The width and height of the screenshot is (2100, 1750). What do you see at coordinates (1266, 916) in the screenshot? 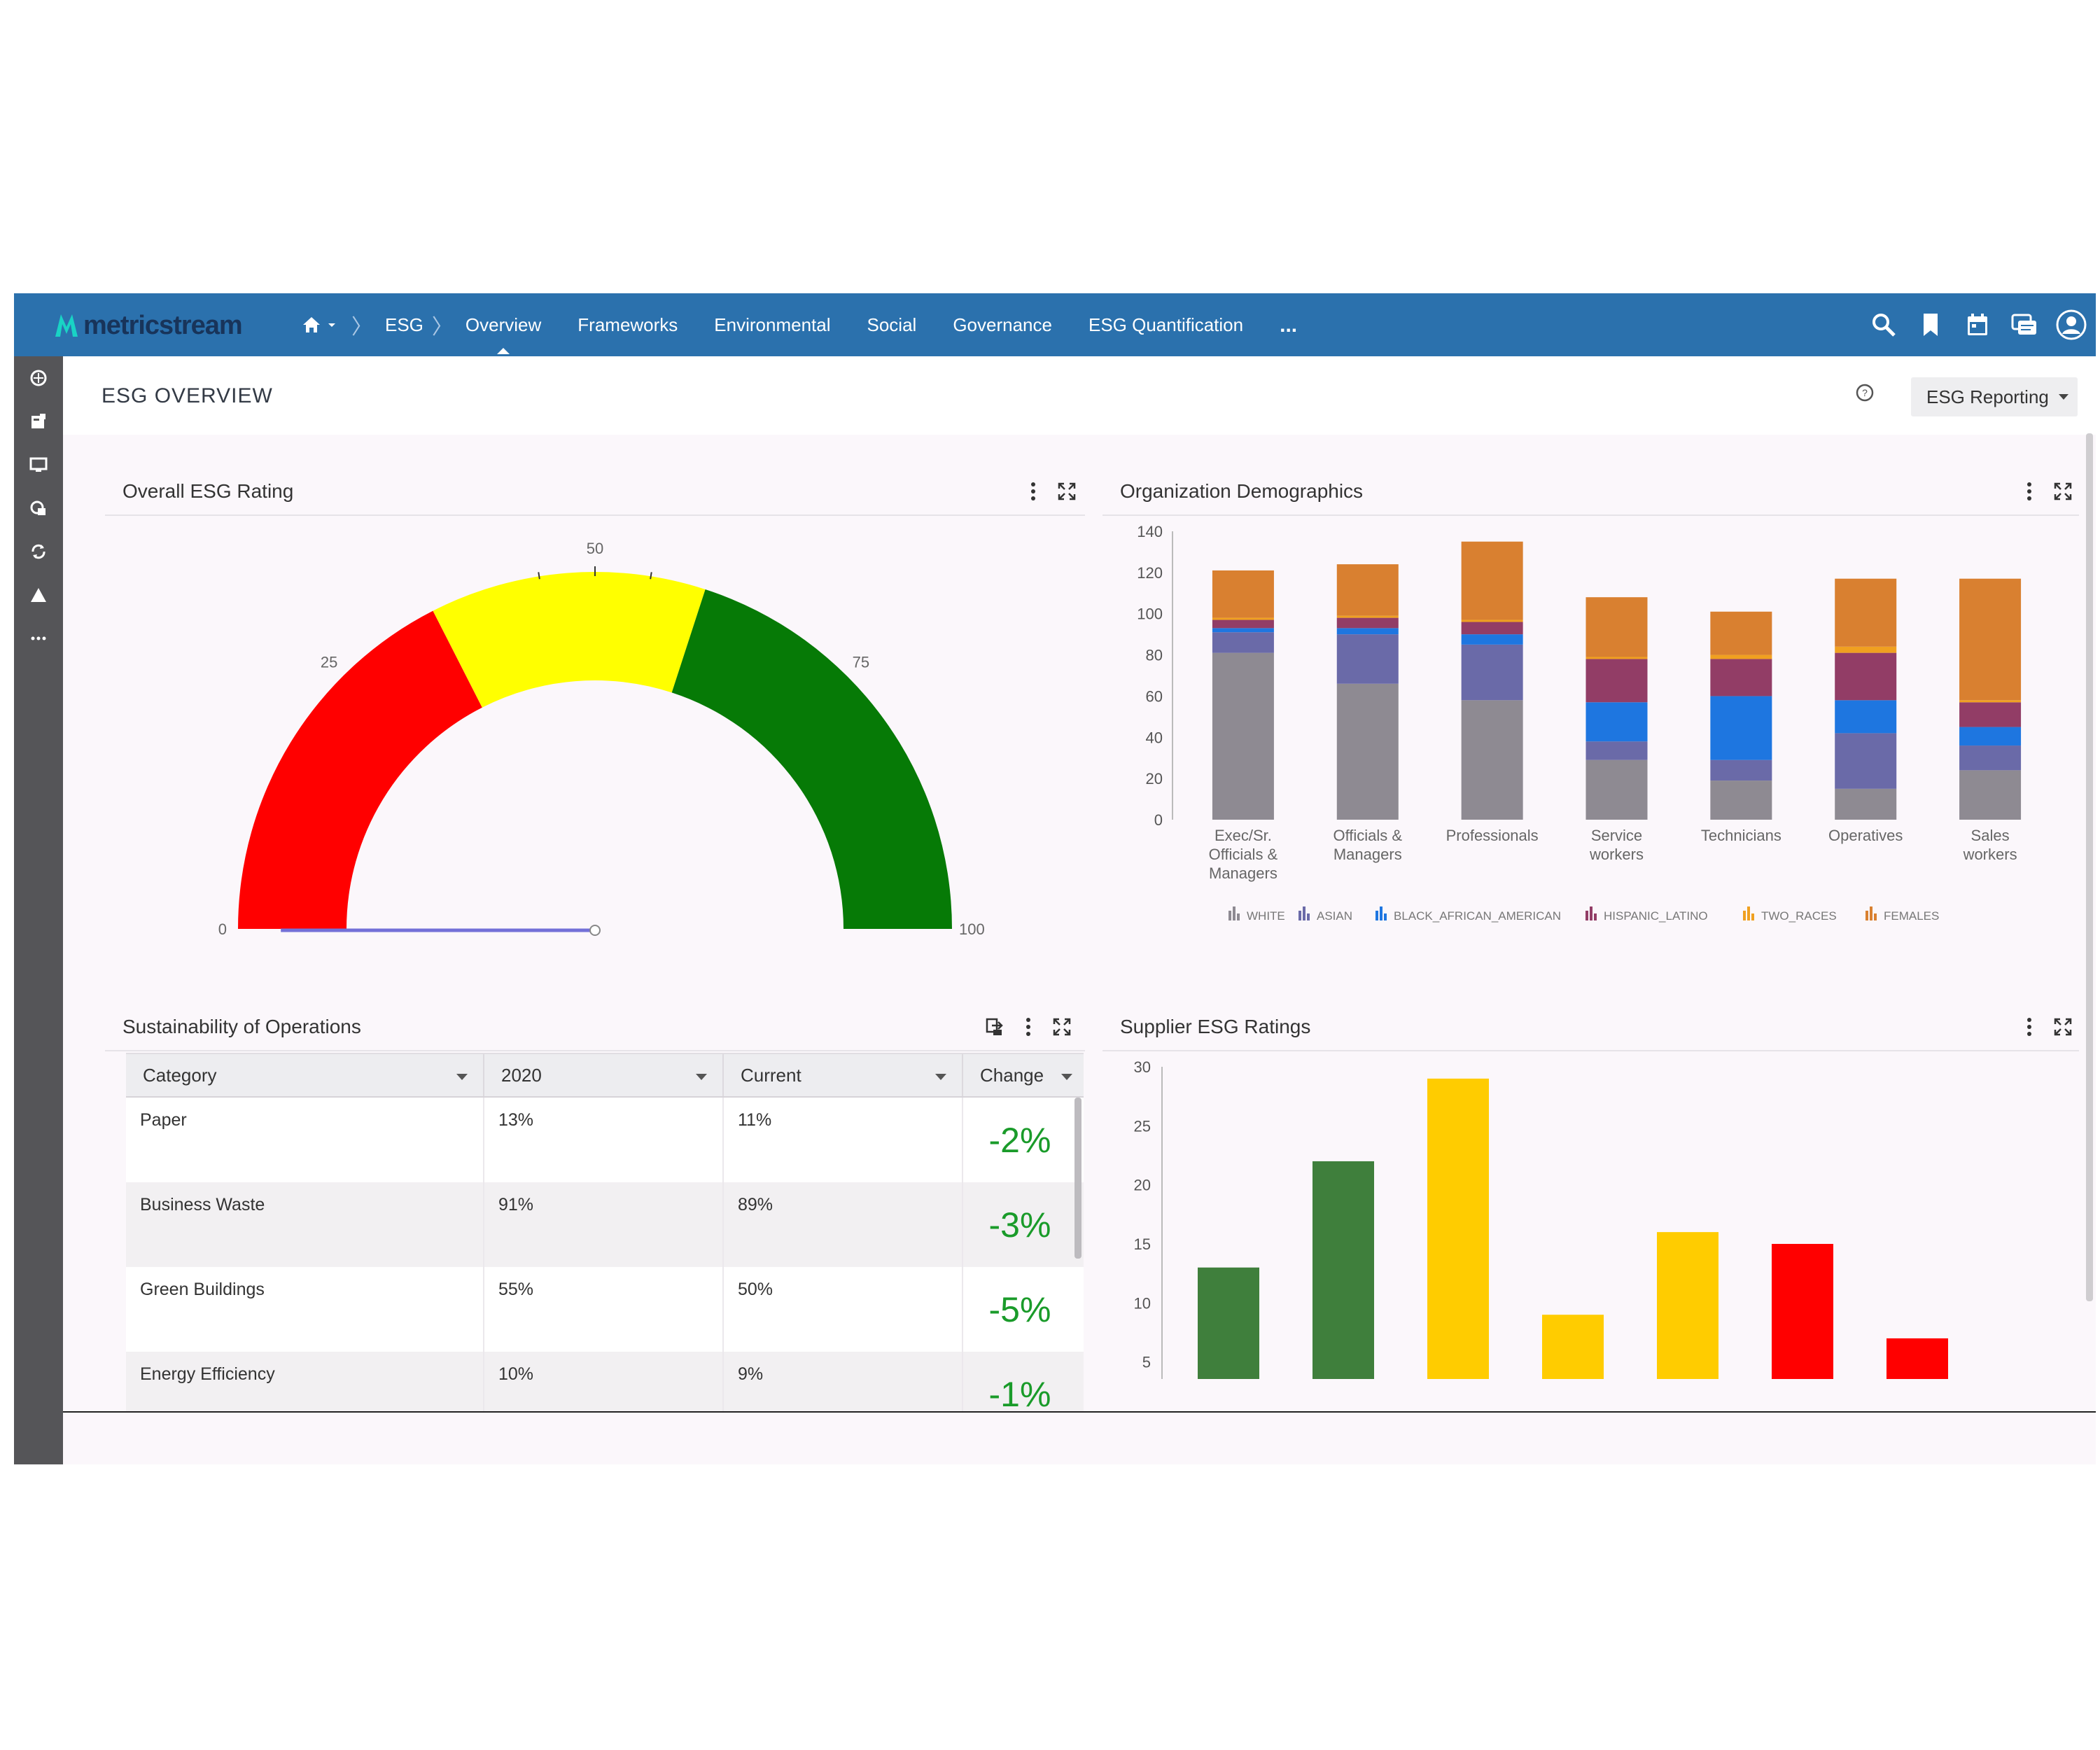
I see `legend-label: WHITE` at bounding box center [1266, 916].